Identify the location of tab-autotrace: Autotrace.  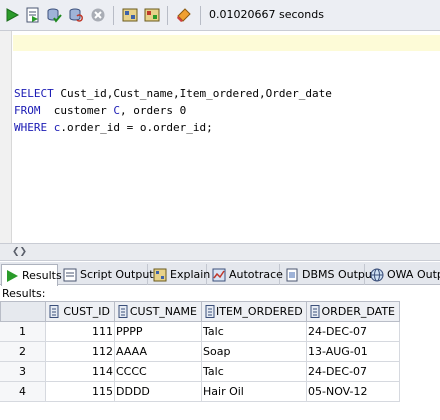
(246, 274).